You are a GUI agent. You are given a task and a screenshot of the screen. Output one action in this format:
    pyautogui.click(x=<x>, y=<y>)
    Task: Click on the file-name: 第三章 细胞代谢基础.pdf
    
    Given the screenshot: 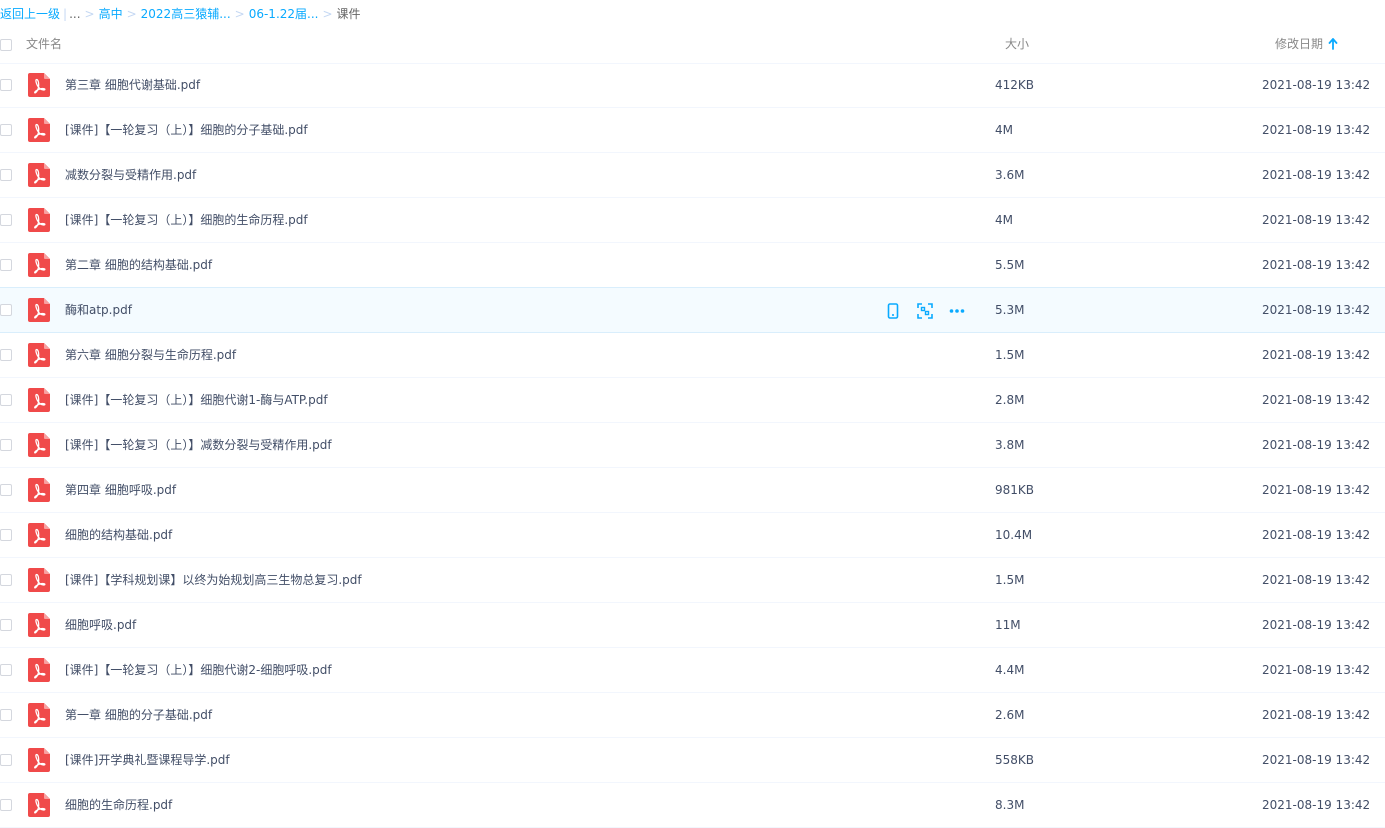 What is the action you would take?
    pyautogui.click(x=132, y=85)
    